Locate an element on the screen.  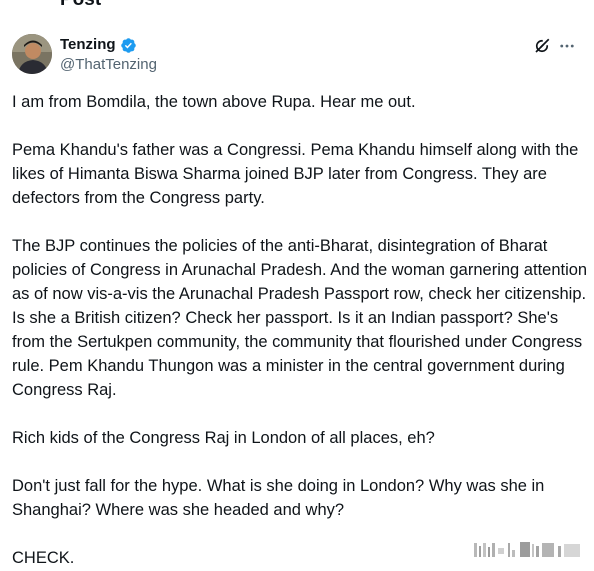
display-name: Tenzing is located at coordinates (88, 45).